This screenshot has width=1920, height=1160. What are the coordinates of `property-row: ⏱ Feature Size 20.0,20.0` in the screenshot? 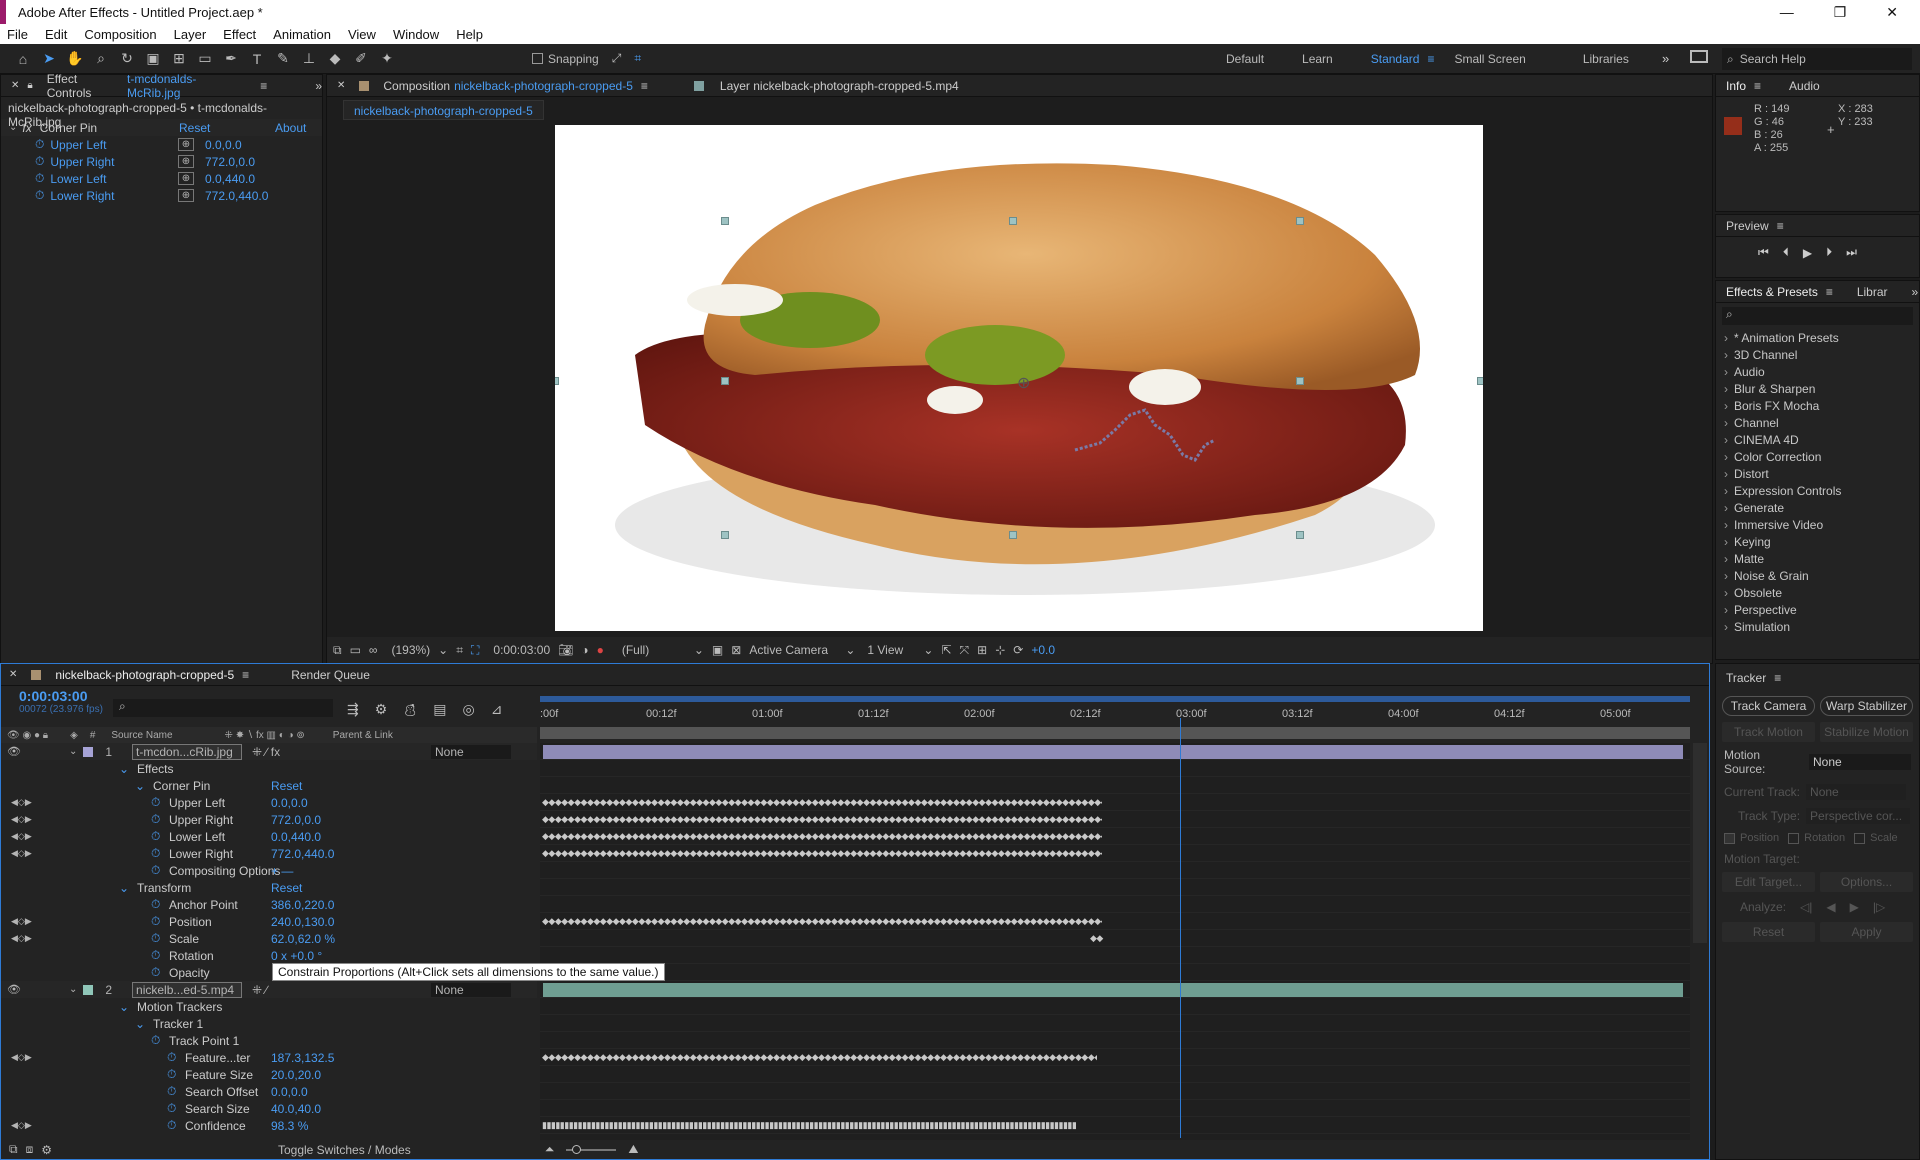 It's located at (269, 1074).